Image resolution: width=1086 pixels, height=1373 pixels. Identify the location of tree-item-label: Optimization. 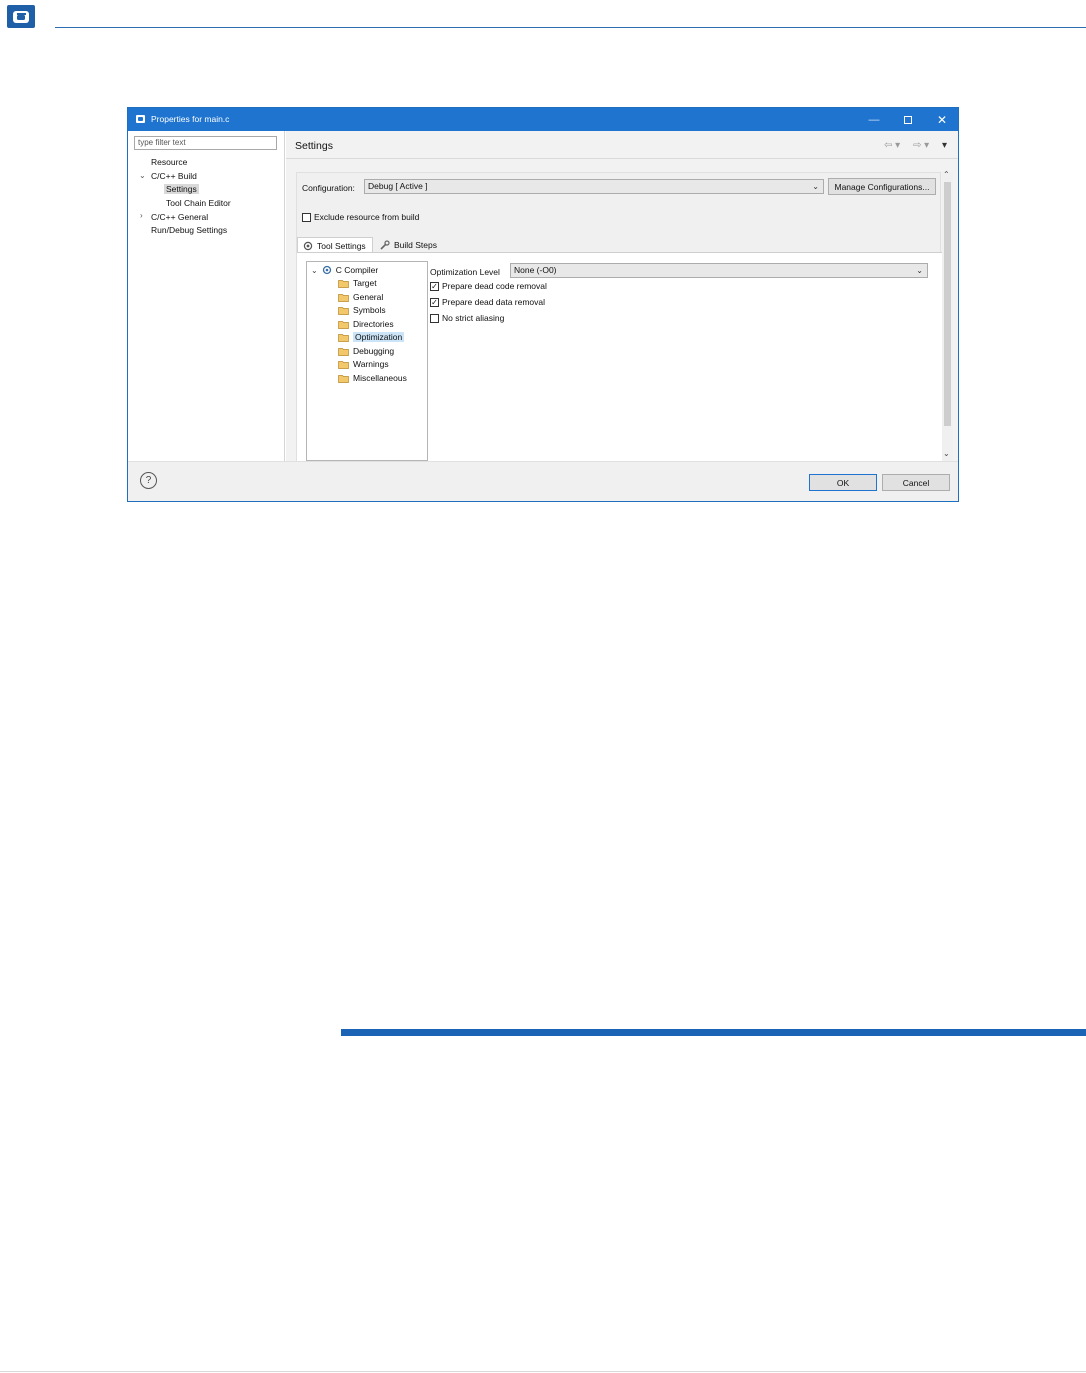
(379, 337).